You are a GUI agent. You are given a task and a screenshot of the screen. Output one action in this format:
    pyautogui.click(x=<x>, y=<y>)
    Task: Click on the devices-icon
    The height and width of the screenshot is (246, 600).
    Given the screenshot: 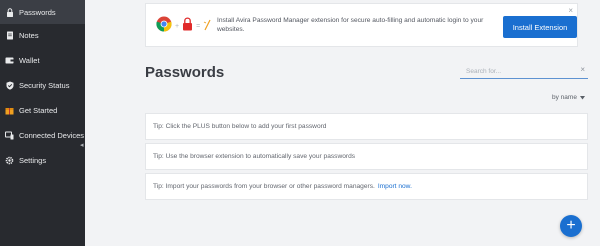 What is the action you would take?
    pyautogui.click(x=9, y=135)
    